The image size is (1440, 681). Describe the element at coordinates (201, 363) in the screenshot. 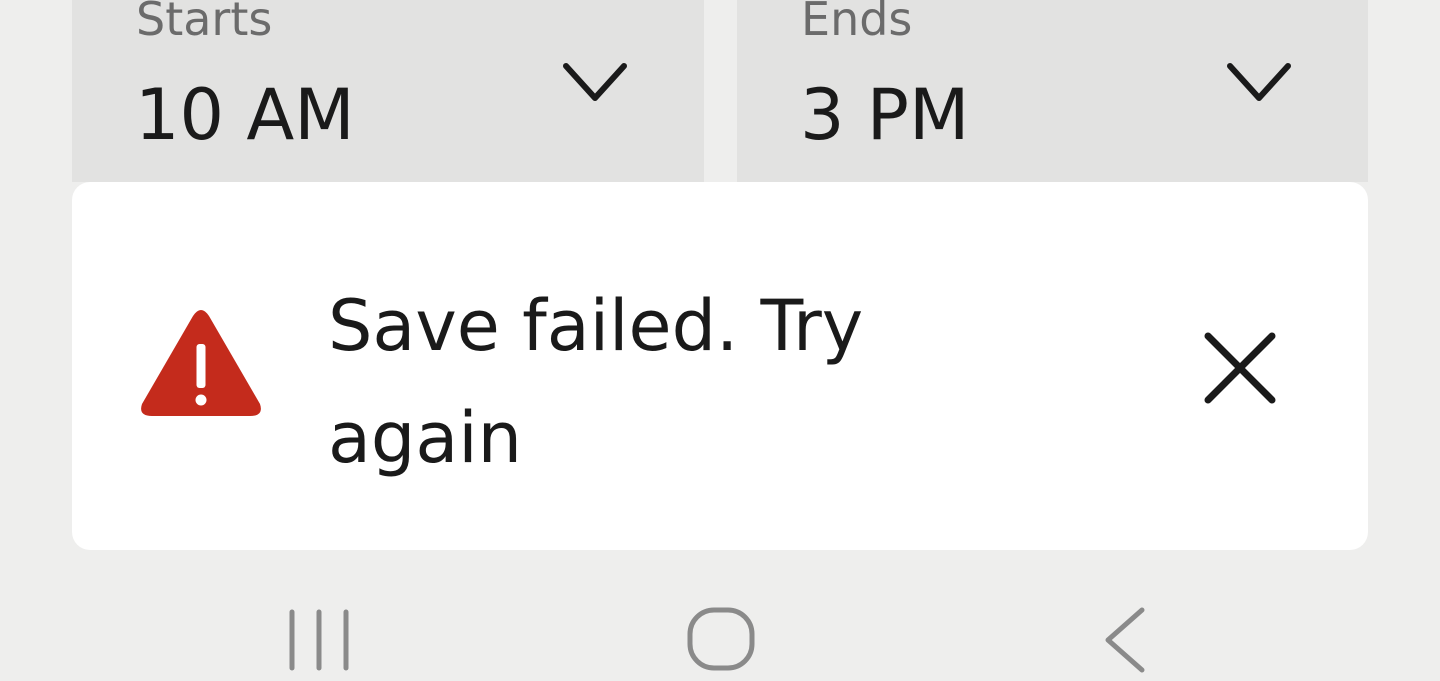

I see `warning-triangle-icon` at that location.